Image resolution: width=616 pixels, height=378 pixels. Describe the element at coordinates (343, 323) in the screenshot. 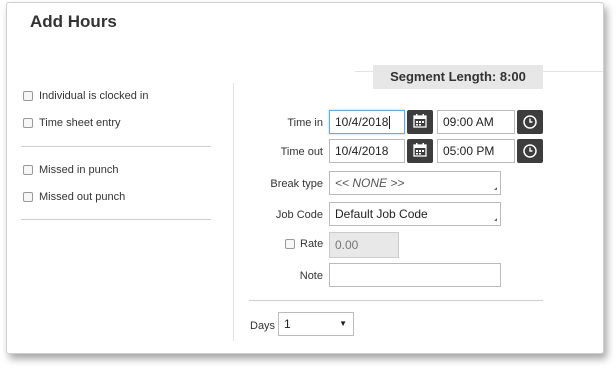

I see `chevron-down-icon: ▼` at that location.